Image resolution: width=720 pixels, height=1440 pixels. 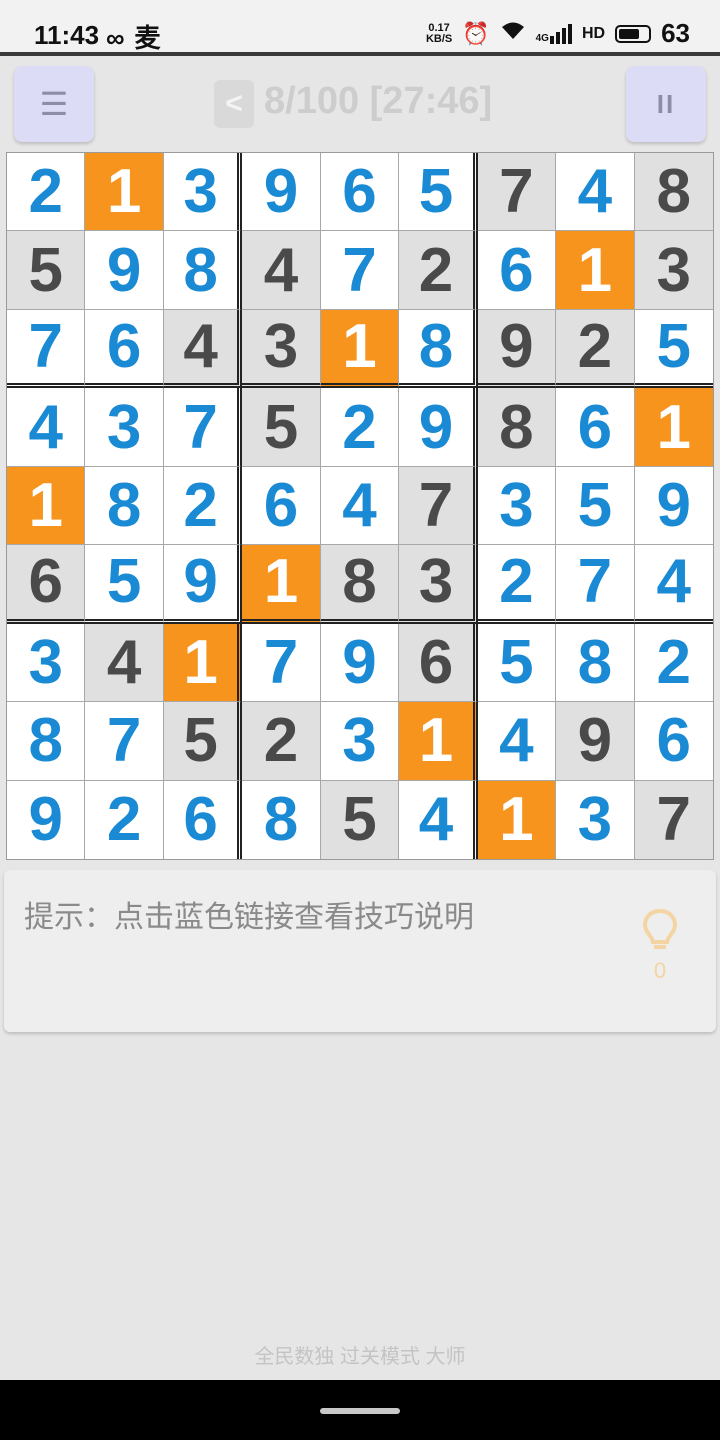 I want to click on sudoku-cell-r9c3: 6, so click(x=203, y=819).